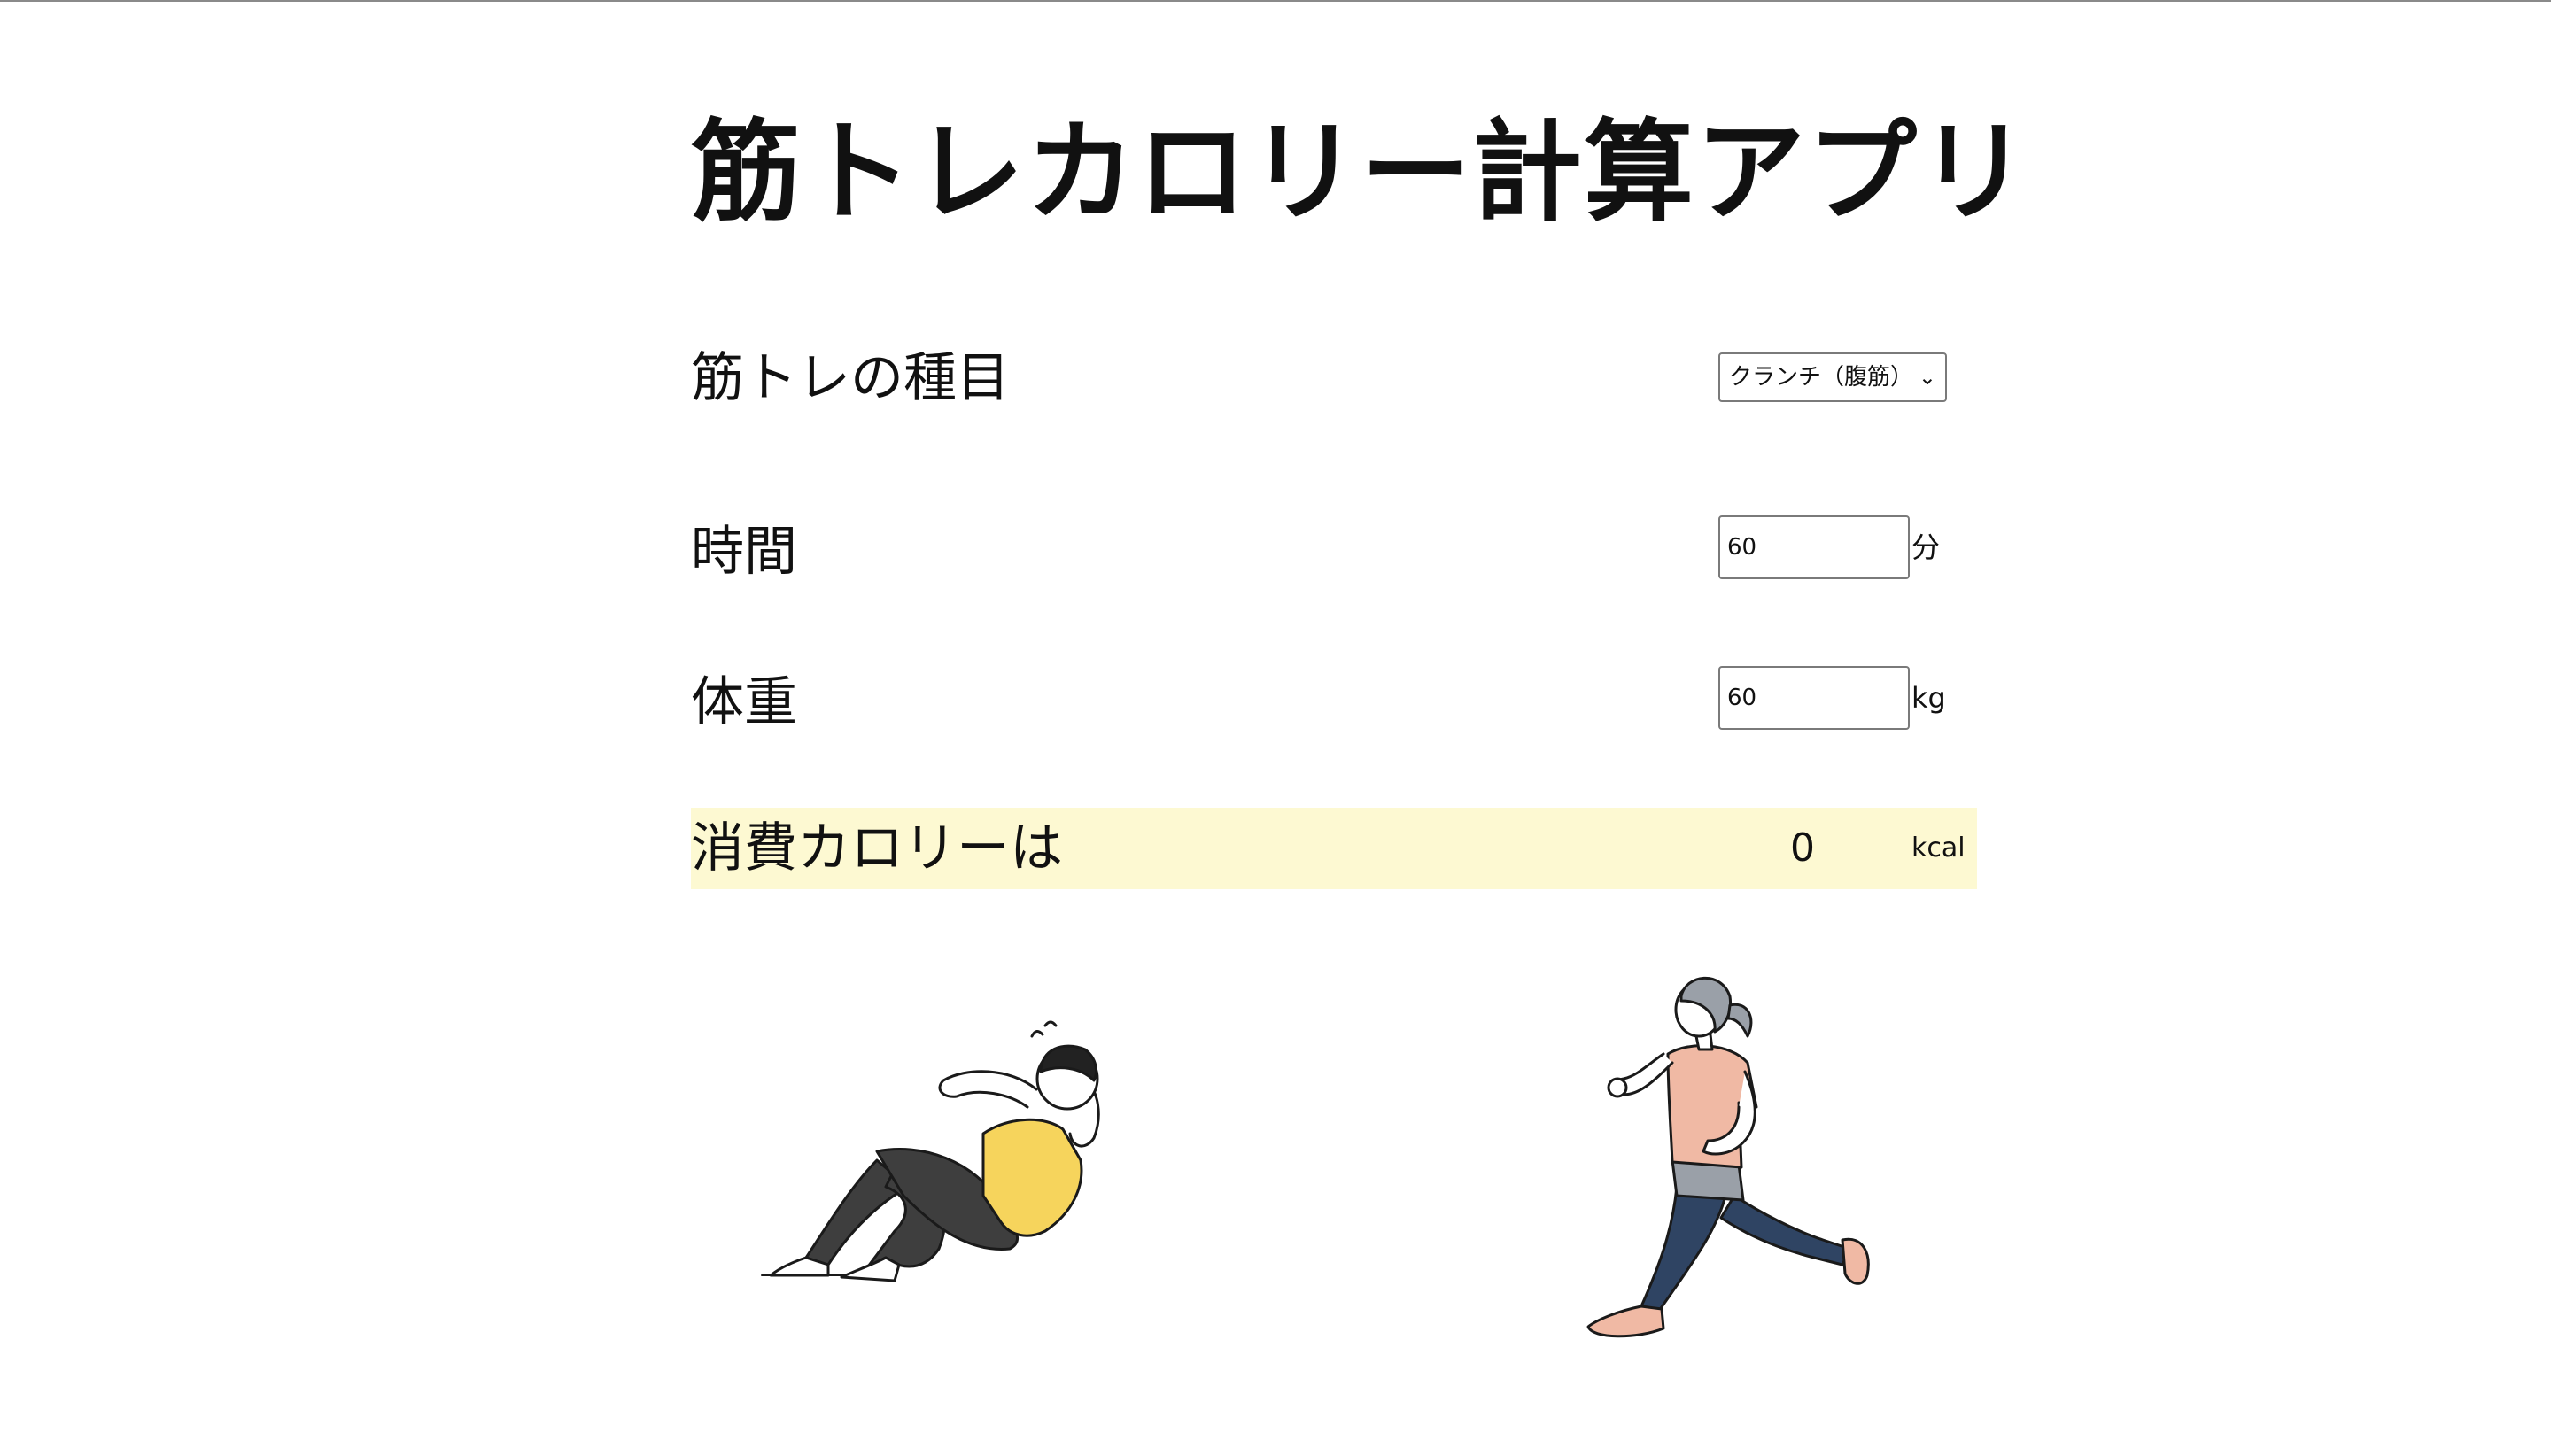 Image resolution: width=2551 pixels, height=1456 pixels. I want to click on weight-unit: kg, so click(1929, 698).